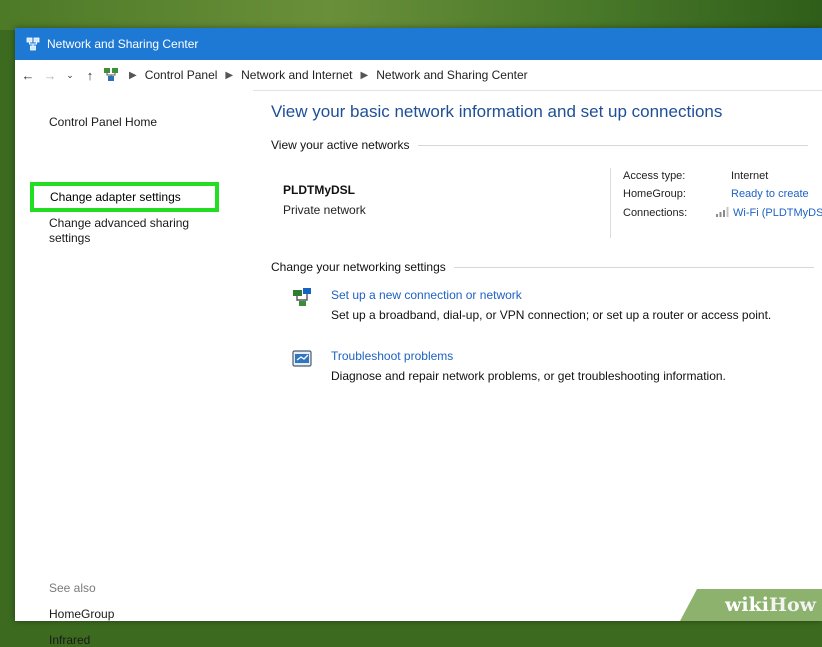 The height and width of the screenshot is (647, 822). Describe the element at coordinates (610, 203) in the screenshot. I see `network-info-divider` at that location.